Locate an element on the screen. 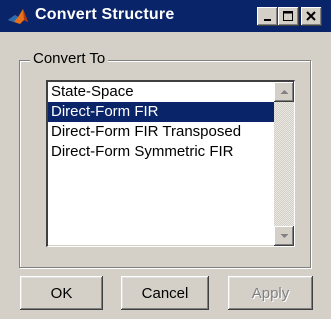  arrow-down-icon is located at coordinates (284, 236).